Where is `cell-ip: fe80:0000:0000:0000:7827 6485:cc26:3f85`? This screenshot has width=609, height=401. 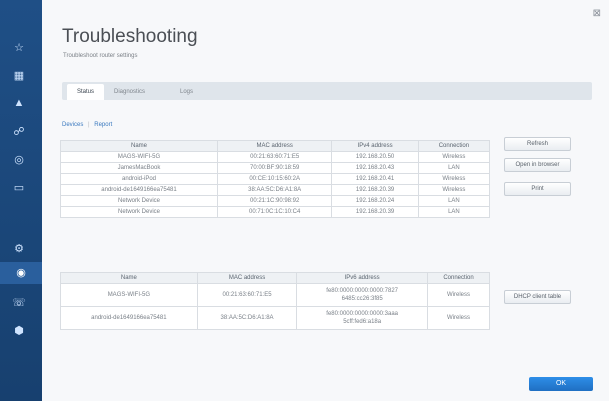 cell-ip: fe80:0000:0000:0000:7827 6485:cc26:3f85 is located at coordinates (362, 295).